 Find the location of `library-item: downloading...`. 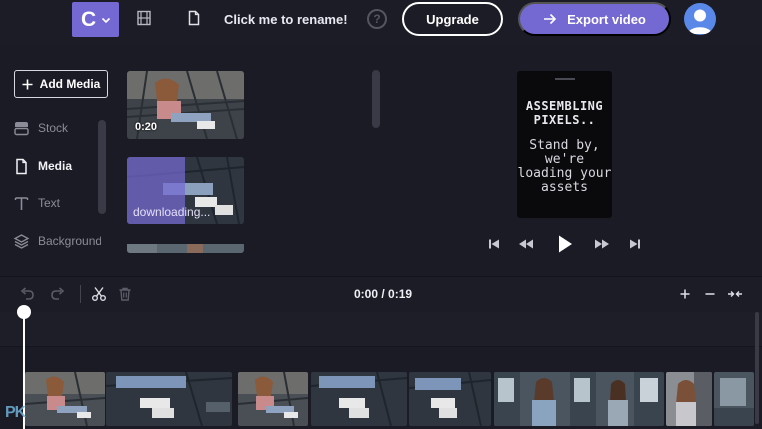

library-item: downloading... is located at coordinates (185, 190).